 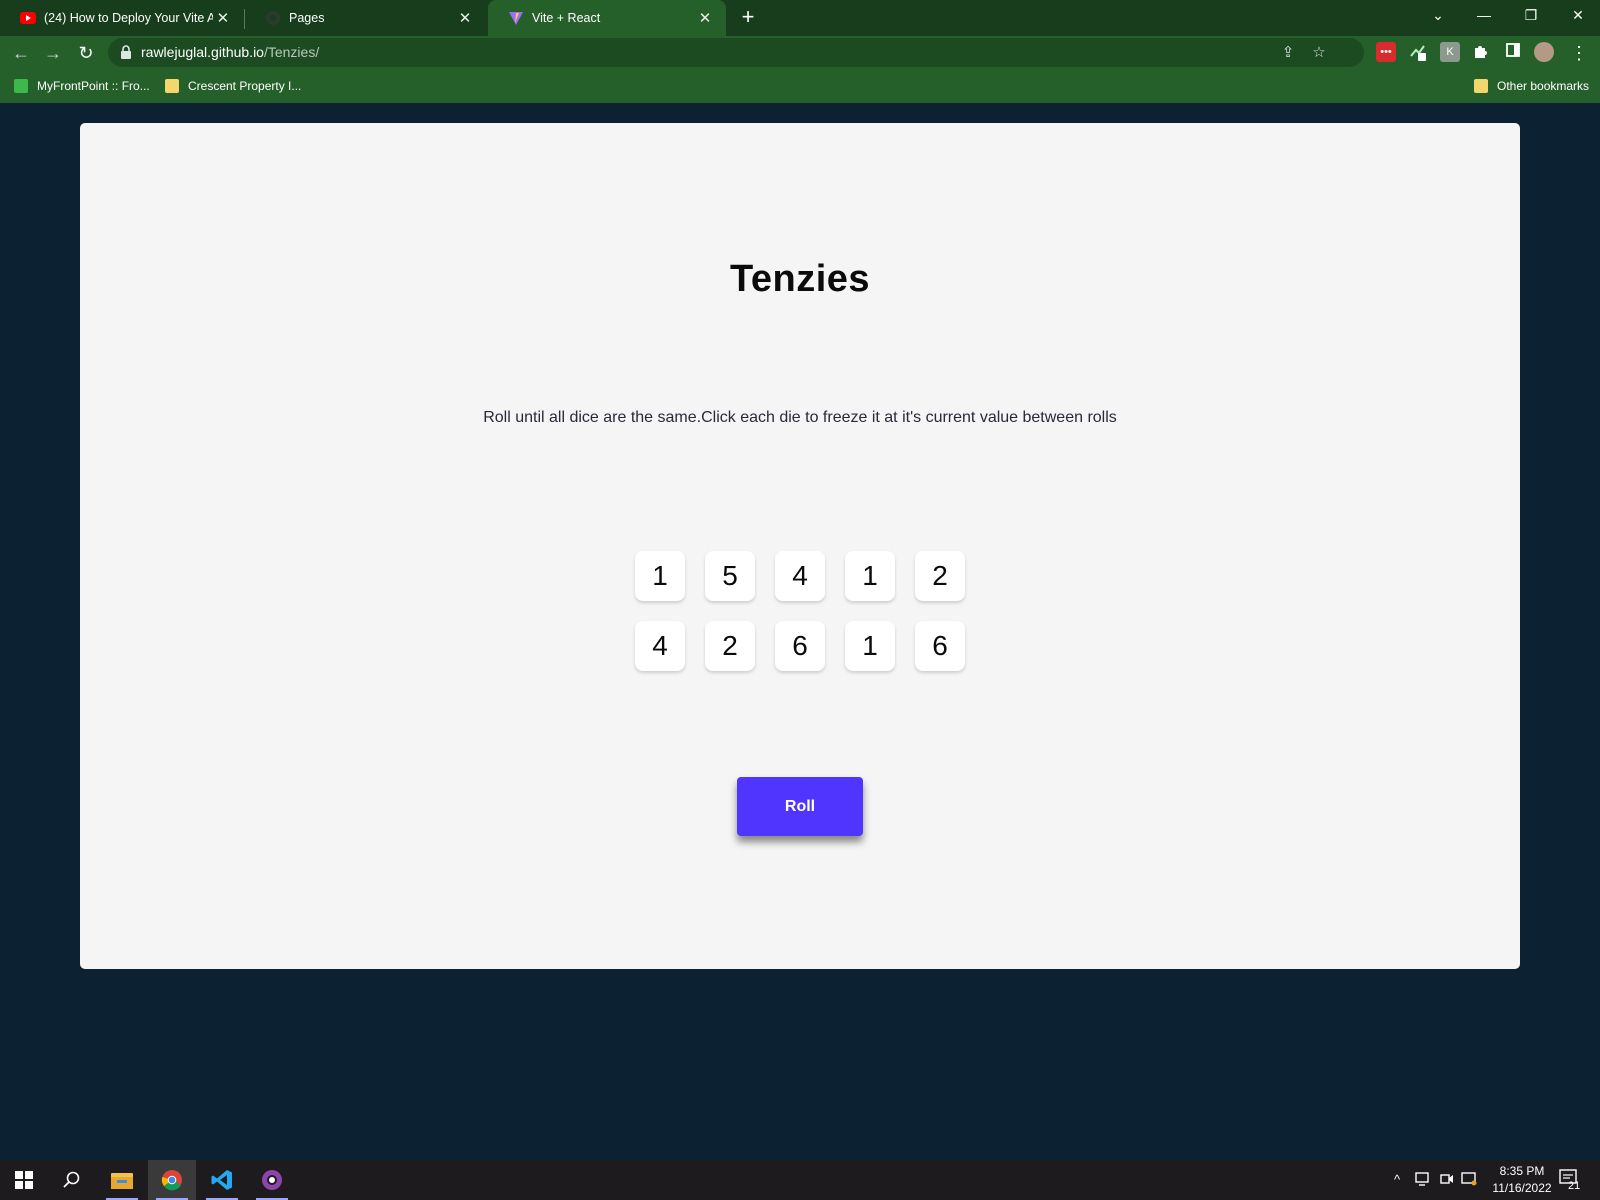 I want to click on profile-avatar, so click(x=1544, y=52).